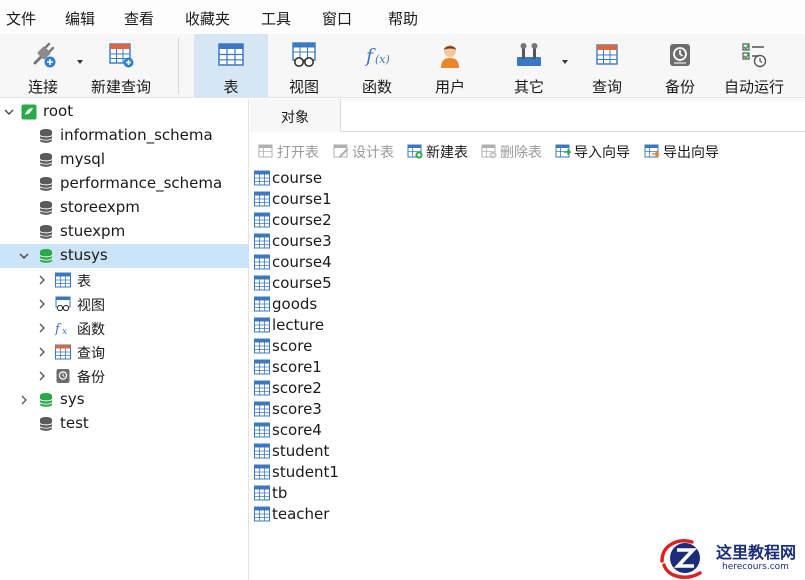 This screenshot has width=805, height=580. Describe the element at coordinates (295, 115) in the screenshot. I see `tab-objects: 对象` at that location.